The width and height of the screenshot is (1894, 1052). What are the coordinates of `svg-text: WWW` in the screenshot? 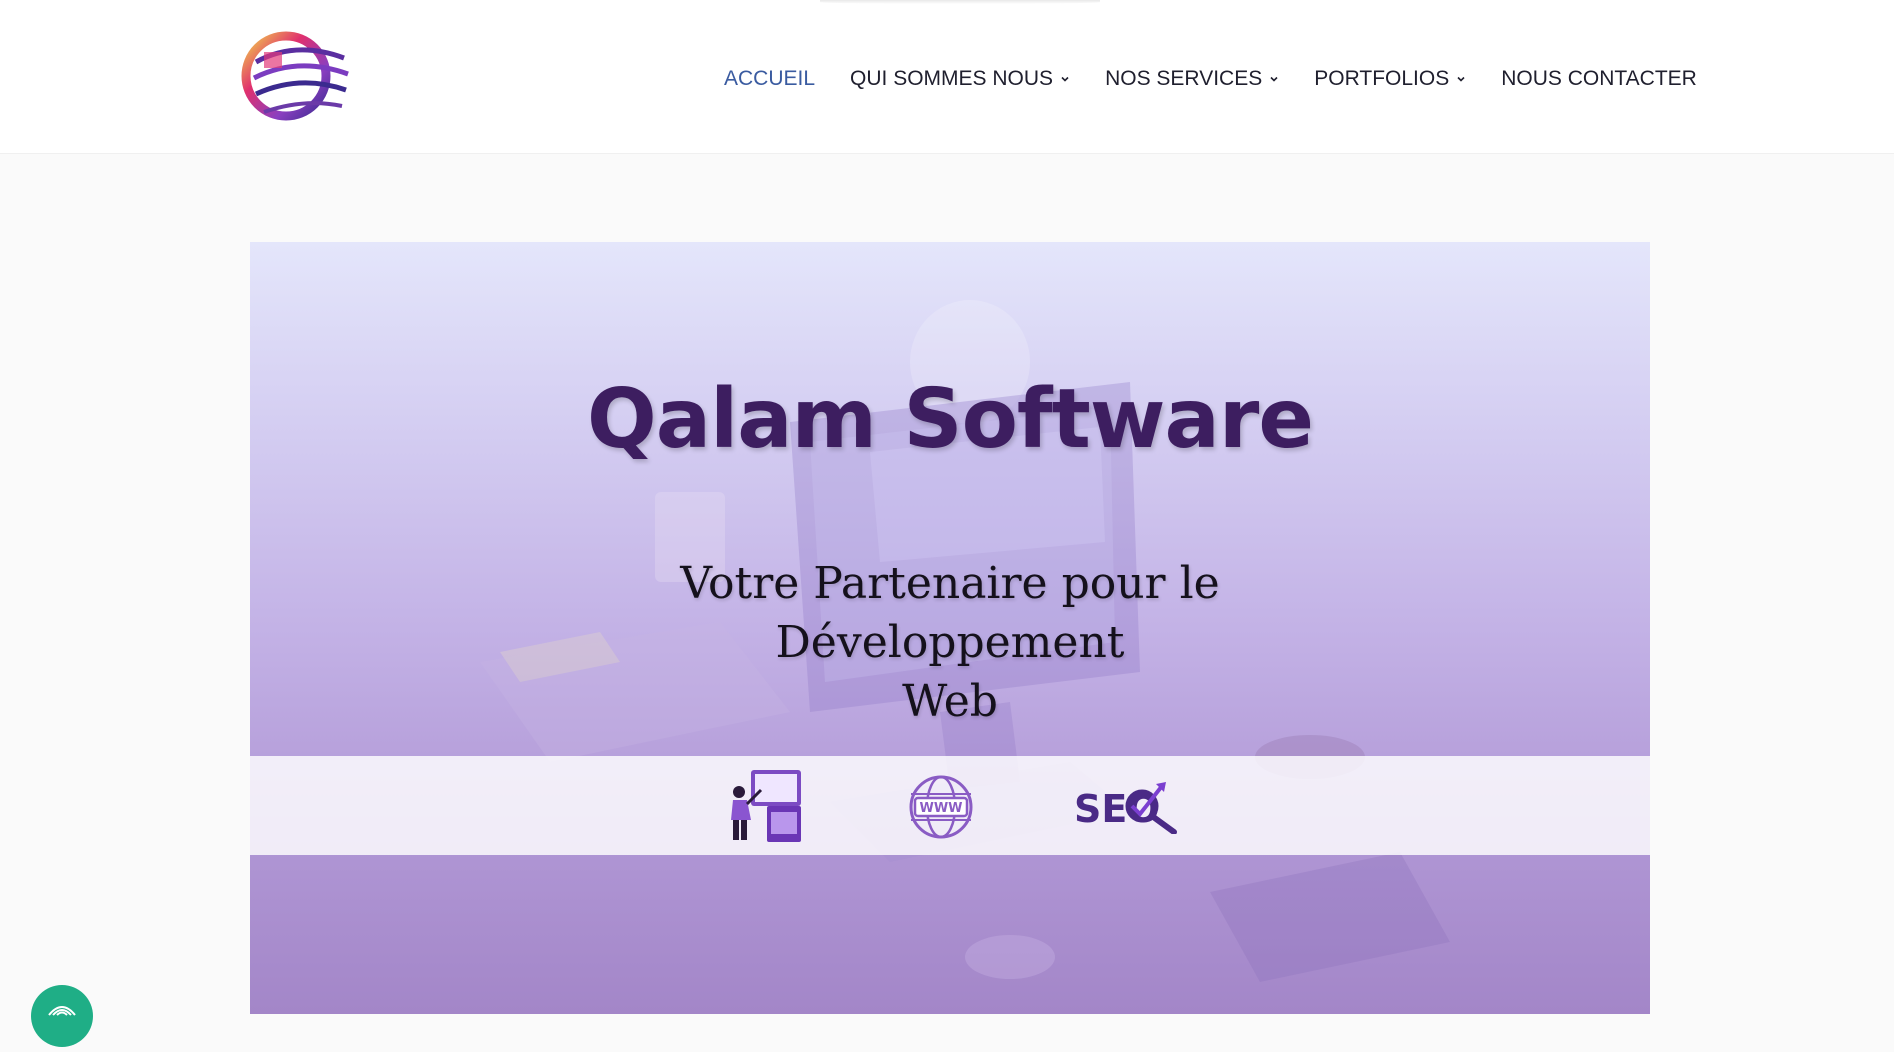 It's located at (940, 808).